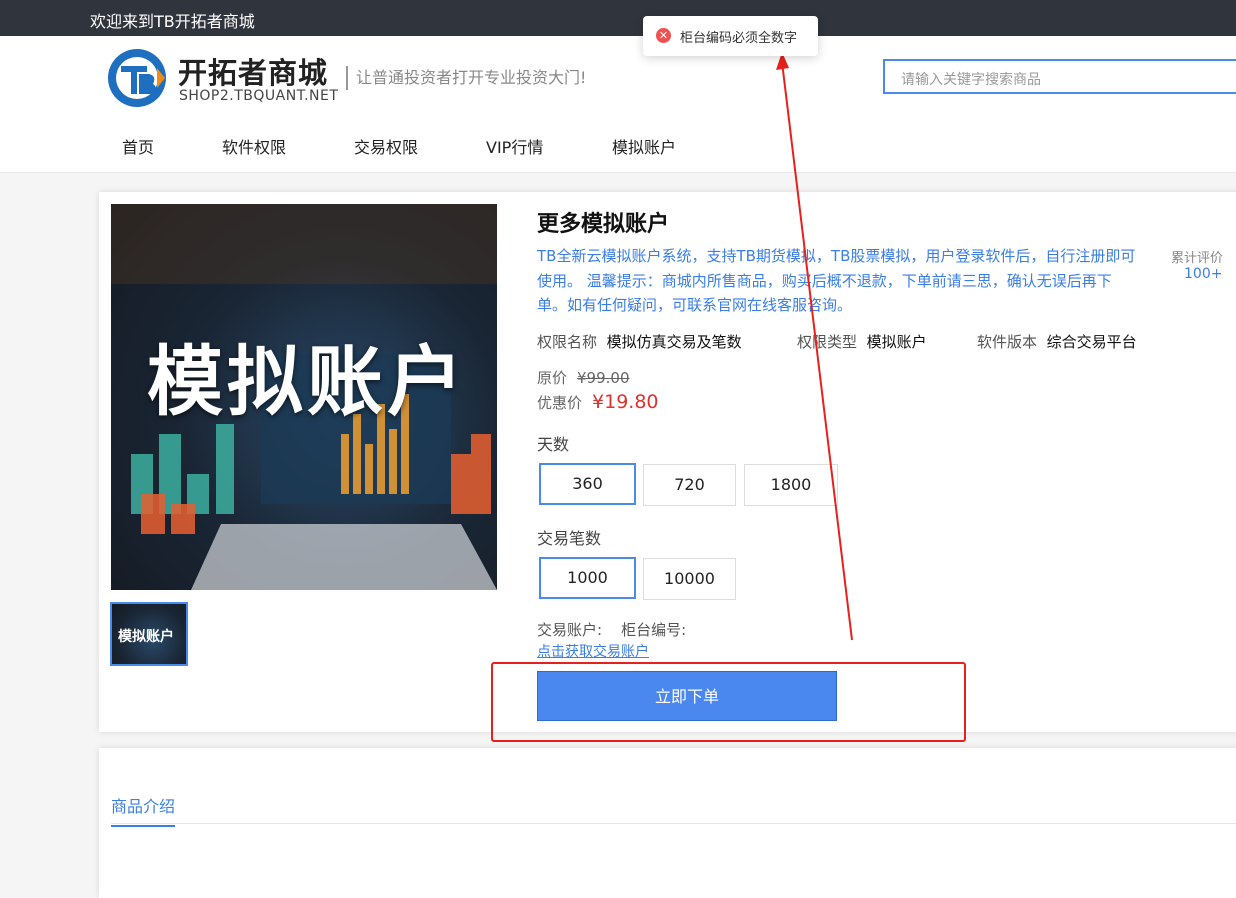 The width and height of the screenshot is (1236, 898). Describe the element at coordinates (146, 637) in the screenshot. I see `thumbnail-text: 模拟账户` at that location.